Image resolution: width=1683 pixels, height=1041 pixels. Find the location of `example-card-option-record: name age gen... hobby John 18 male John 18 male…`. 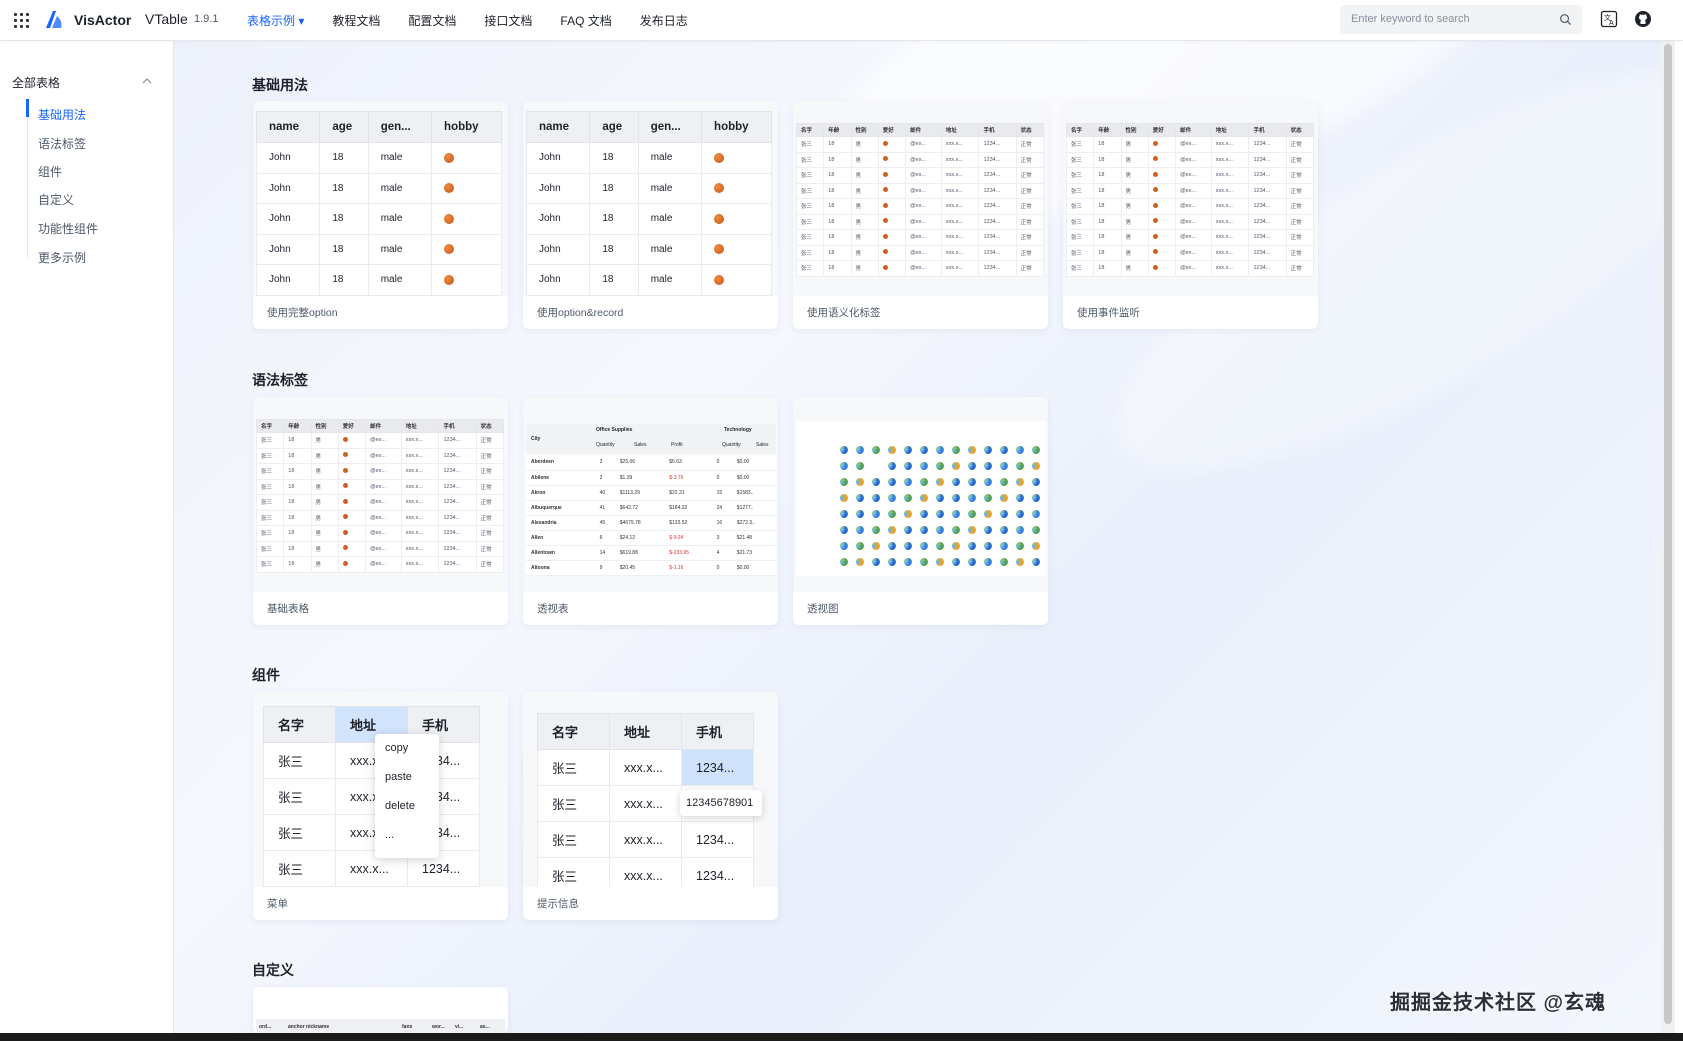

example-card-option-record: name age gen... hobby John 18 male John 18 male… is located at coordinates (650, 215).